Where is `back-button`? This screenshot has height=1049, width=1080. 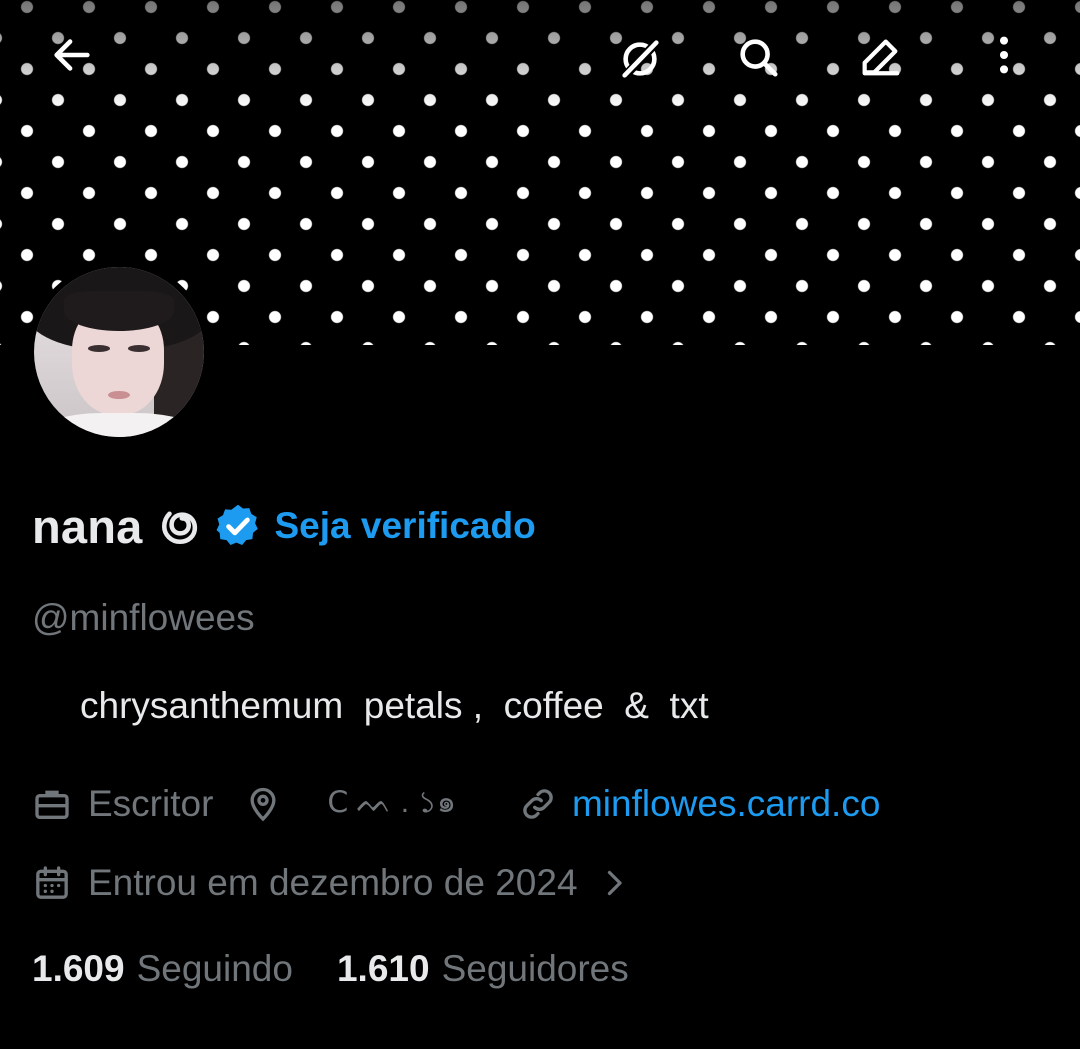
back-button is located at coordinates (72, 55).